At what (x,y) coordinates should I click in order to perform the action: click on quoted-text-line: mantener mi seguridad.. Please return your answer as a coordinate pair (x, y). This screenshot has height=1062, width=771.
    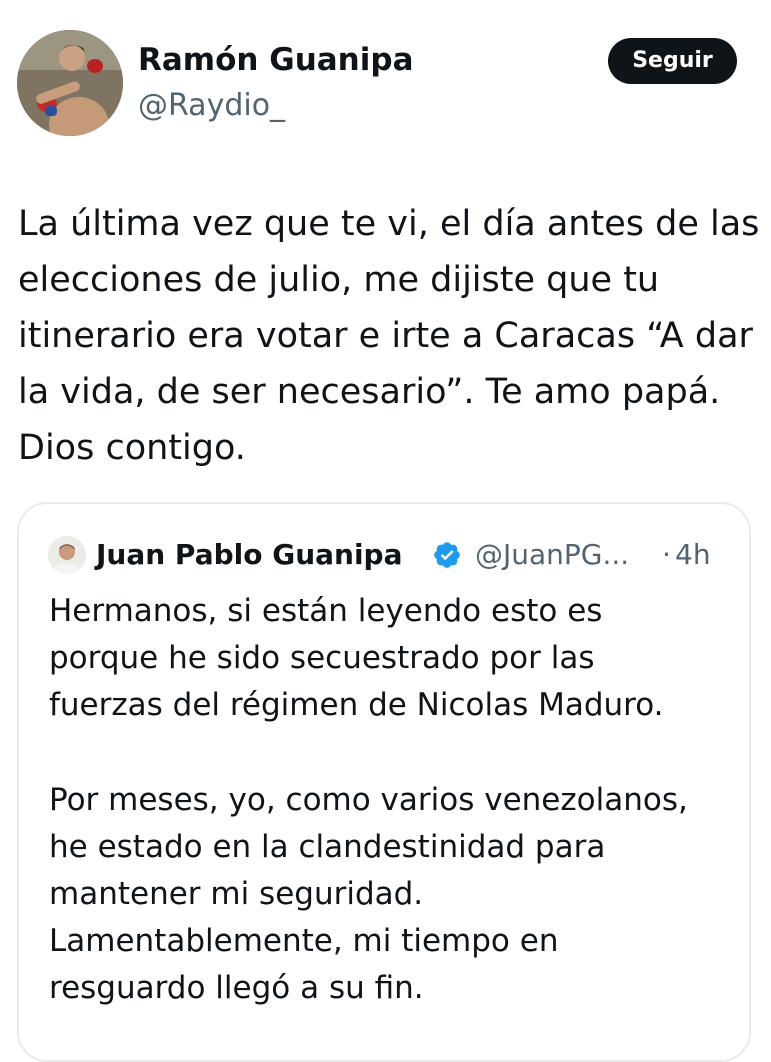
    Looking at the image, I should click on (236, 894).